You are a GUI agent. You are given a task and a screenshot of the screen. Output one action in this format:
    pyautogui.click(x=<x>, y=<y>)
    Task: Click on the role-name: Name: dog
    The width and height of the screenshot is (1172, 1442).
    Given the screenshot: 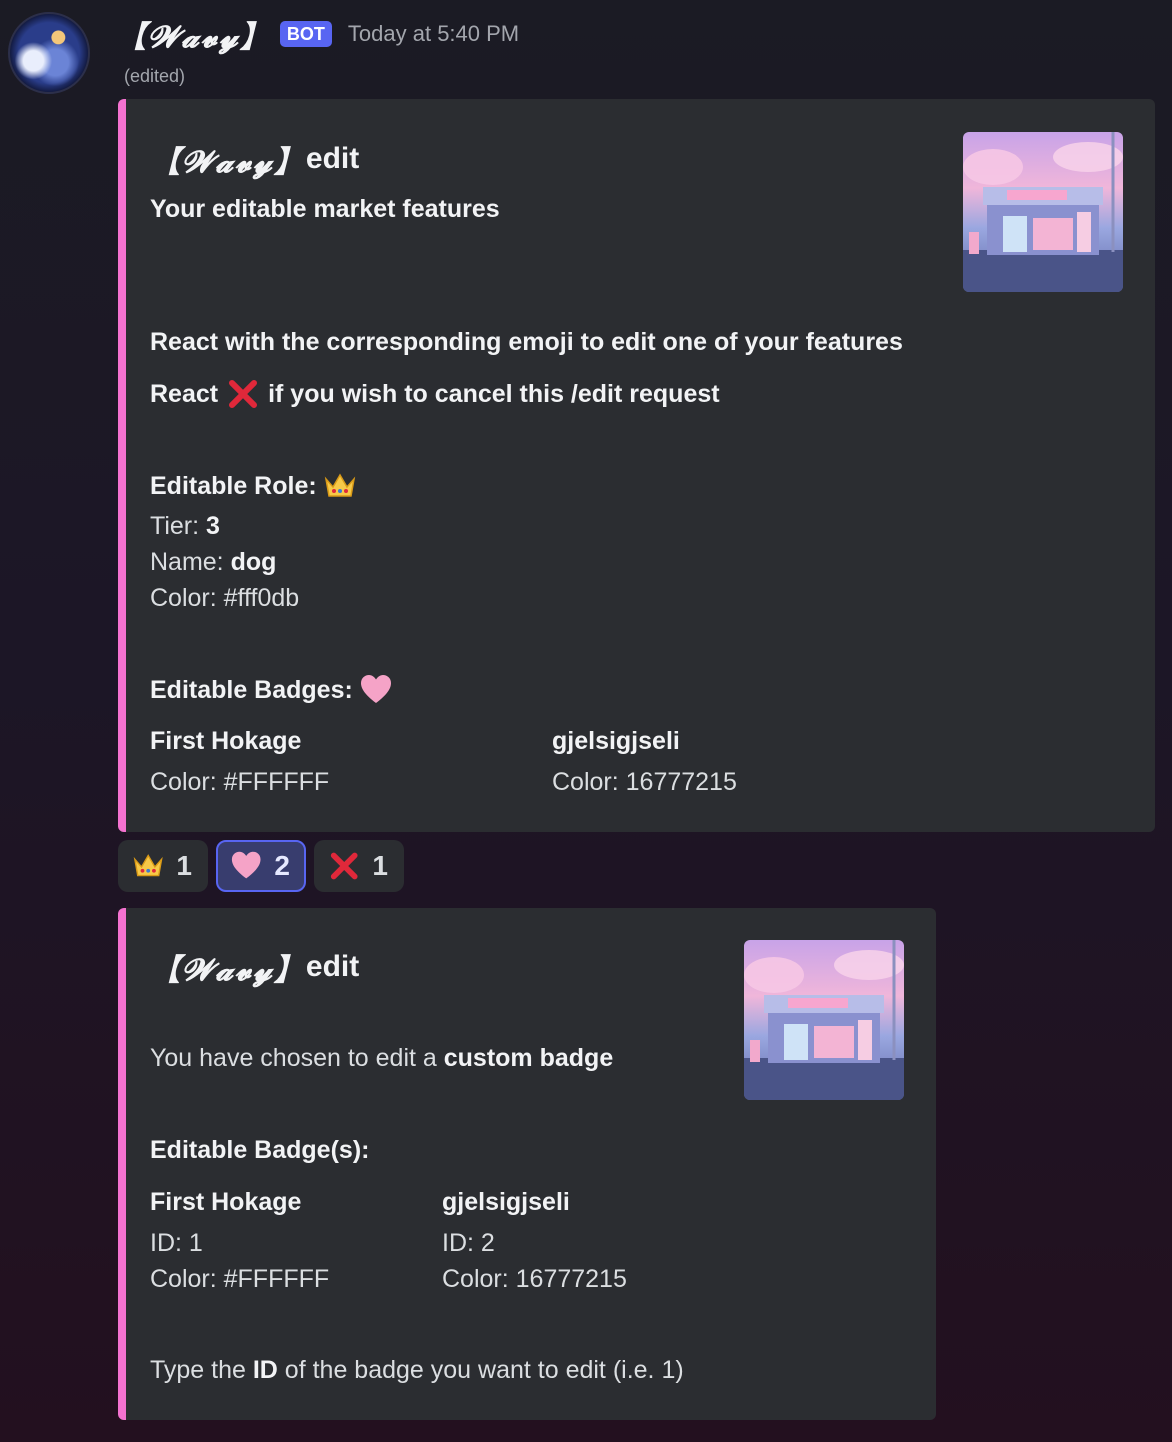 What is the action you would take?
    pyautogui.click(x=213, y=562)
    